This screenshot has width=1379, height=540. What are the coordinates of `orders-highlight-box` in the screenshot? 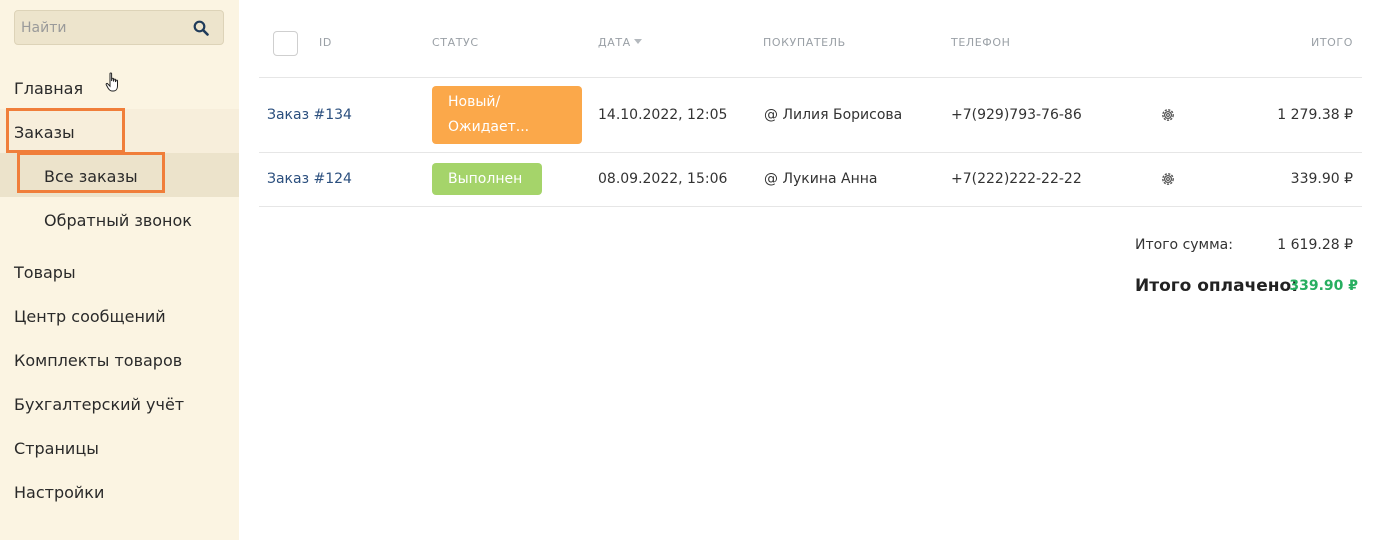 It's located at (65, 130).